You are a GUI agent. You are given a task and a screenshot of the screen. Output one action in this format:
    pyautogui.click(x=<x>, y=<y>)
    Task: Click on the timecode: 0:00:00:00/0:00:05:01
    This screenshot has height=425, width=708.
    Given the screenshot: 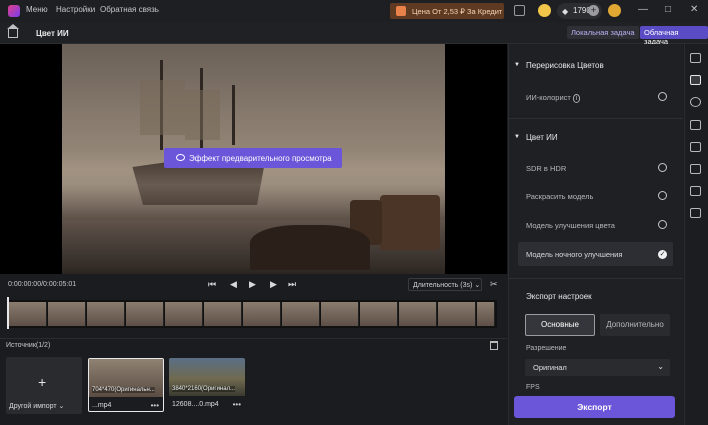 What is the action you would take?
    pyautogui.click(x=42, y=284)
    